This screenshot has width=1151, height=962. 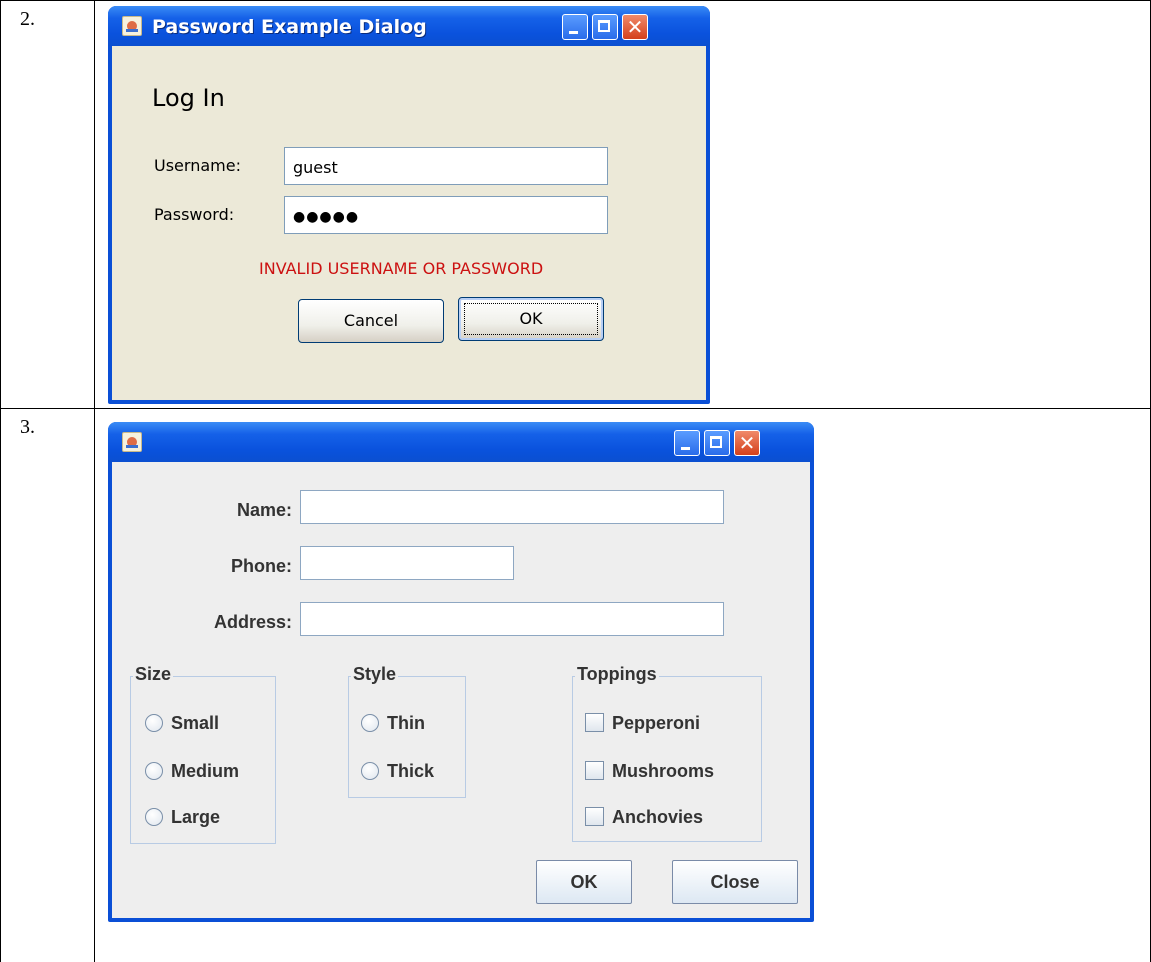 I want to click on row-number: 2., so click(x=27, y=19).